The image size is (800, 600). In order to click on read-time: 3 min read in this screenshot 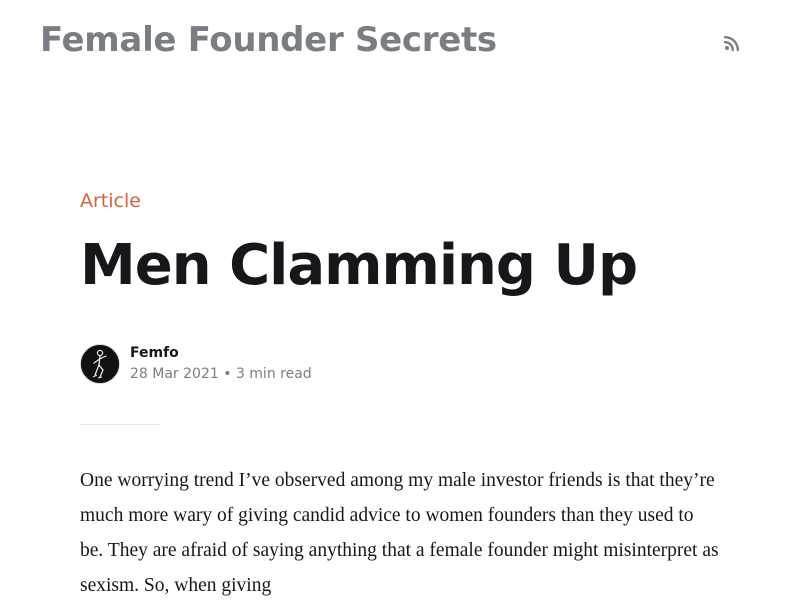, I will do `click(273, 374)`.